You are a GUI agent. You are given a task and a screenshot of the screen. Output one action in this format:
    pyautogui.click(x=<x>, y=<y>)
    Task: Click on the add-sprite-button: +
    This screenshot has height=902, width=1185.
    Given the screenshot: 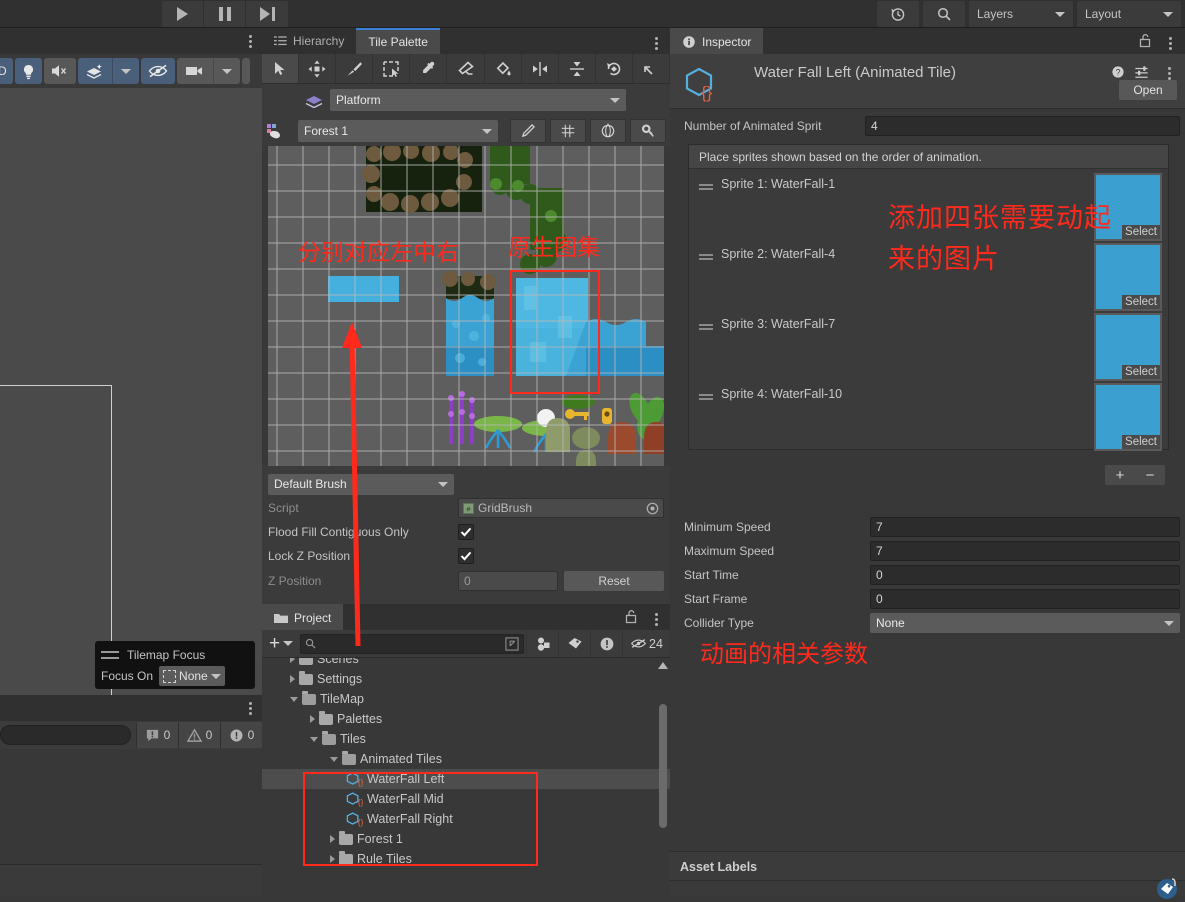 What is the action you would take?
    pyautogui.click(x=1120, y=475)
    